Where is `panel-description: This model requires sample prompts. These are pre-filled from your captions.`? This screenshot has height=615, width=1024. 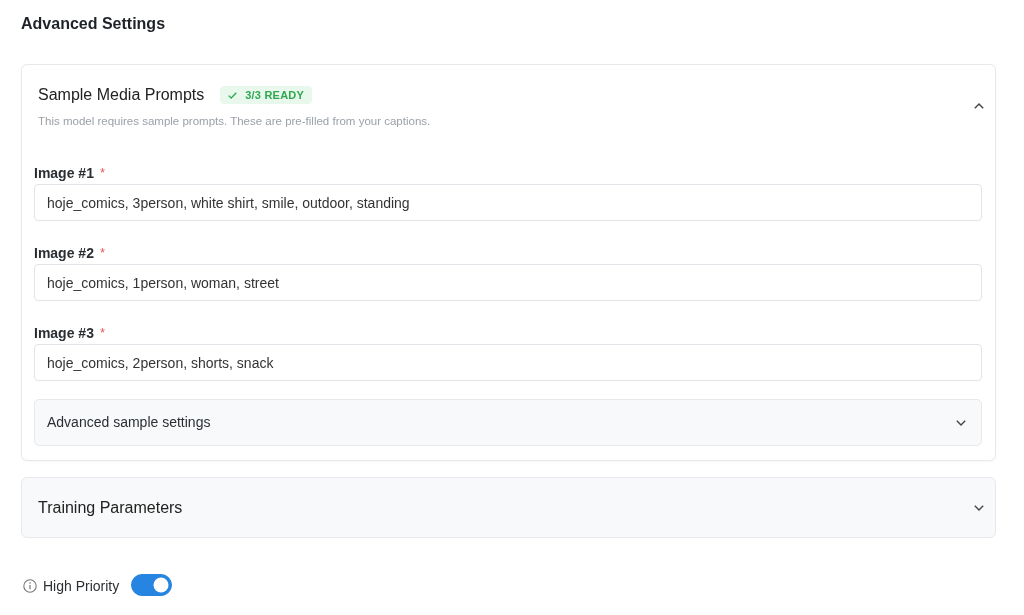 panel-description: This model requires sample prompts. These are pre-filled from your captions. is located at coordinates (235, 121).